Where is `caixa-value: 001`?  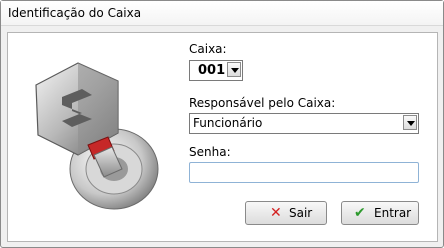
caixa-value: 001 is located at coordinates (212, 70).